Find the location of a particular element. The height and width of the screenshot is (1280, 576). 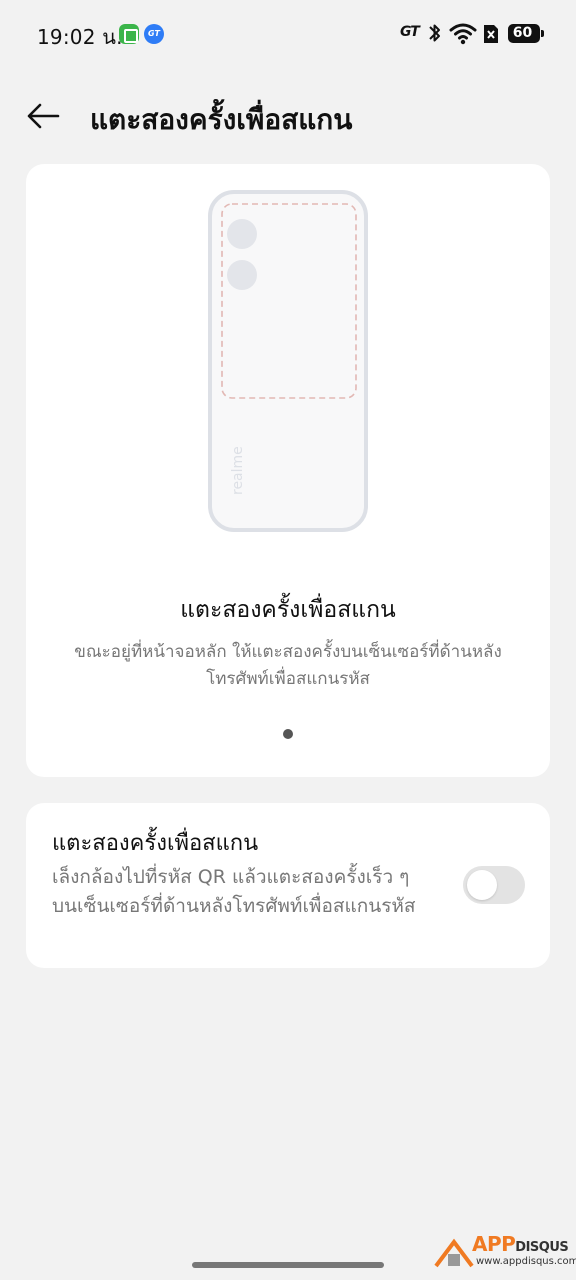

status-bar: 19:02 น. GT GT 60 is located at coordinates (288, 33).